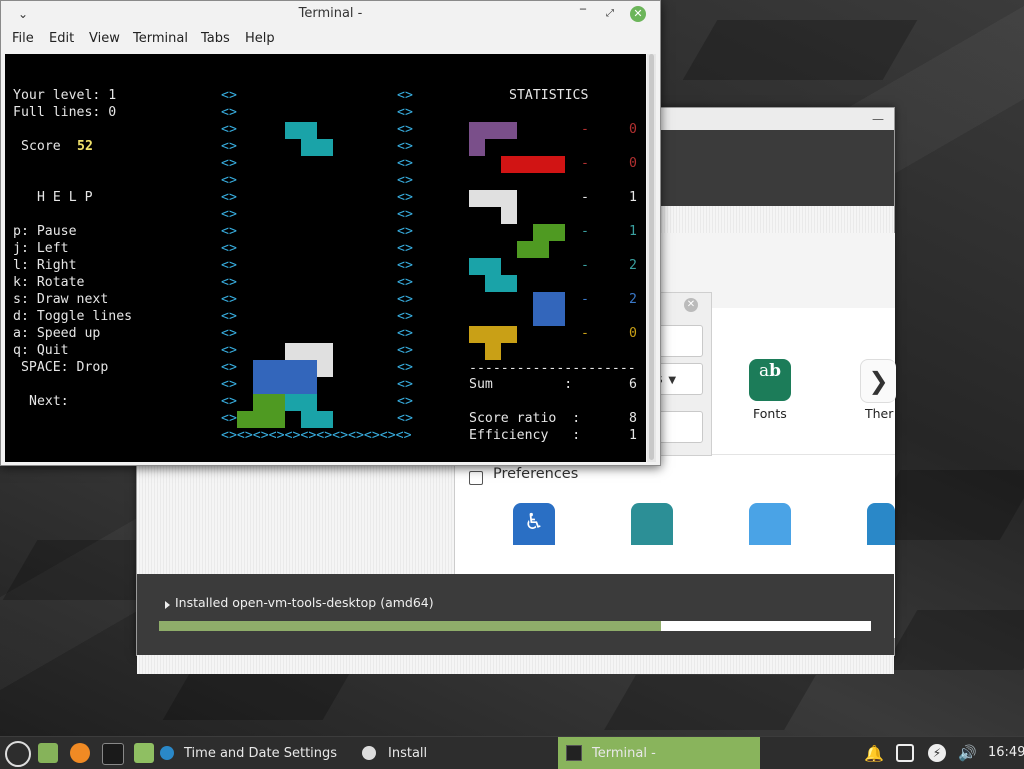 This screenshot has height=769, width=1024. What do you see at coordinates (18, 754) in the screenshot?
I see `mint-menu-icon` at bounding box center [18, 754].